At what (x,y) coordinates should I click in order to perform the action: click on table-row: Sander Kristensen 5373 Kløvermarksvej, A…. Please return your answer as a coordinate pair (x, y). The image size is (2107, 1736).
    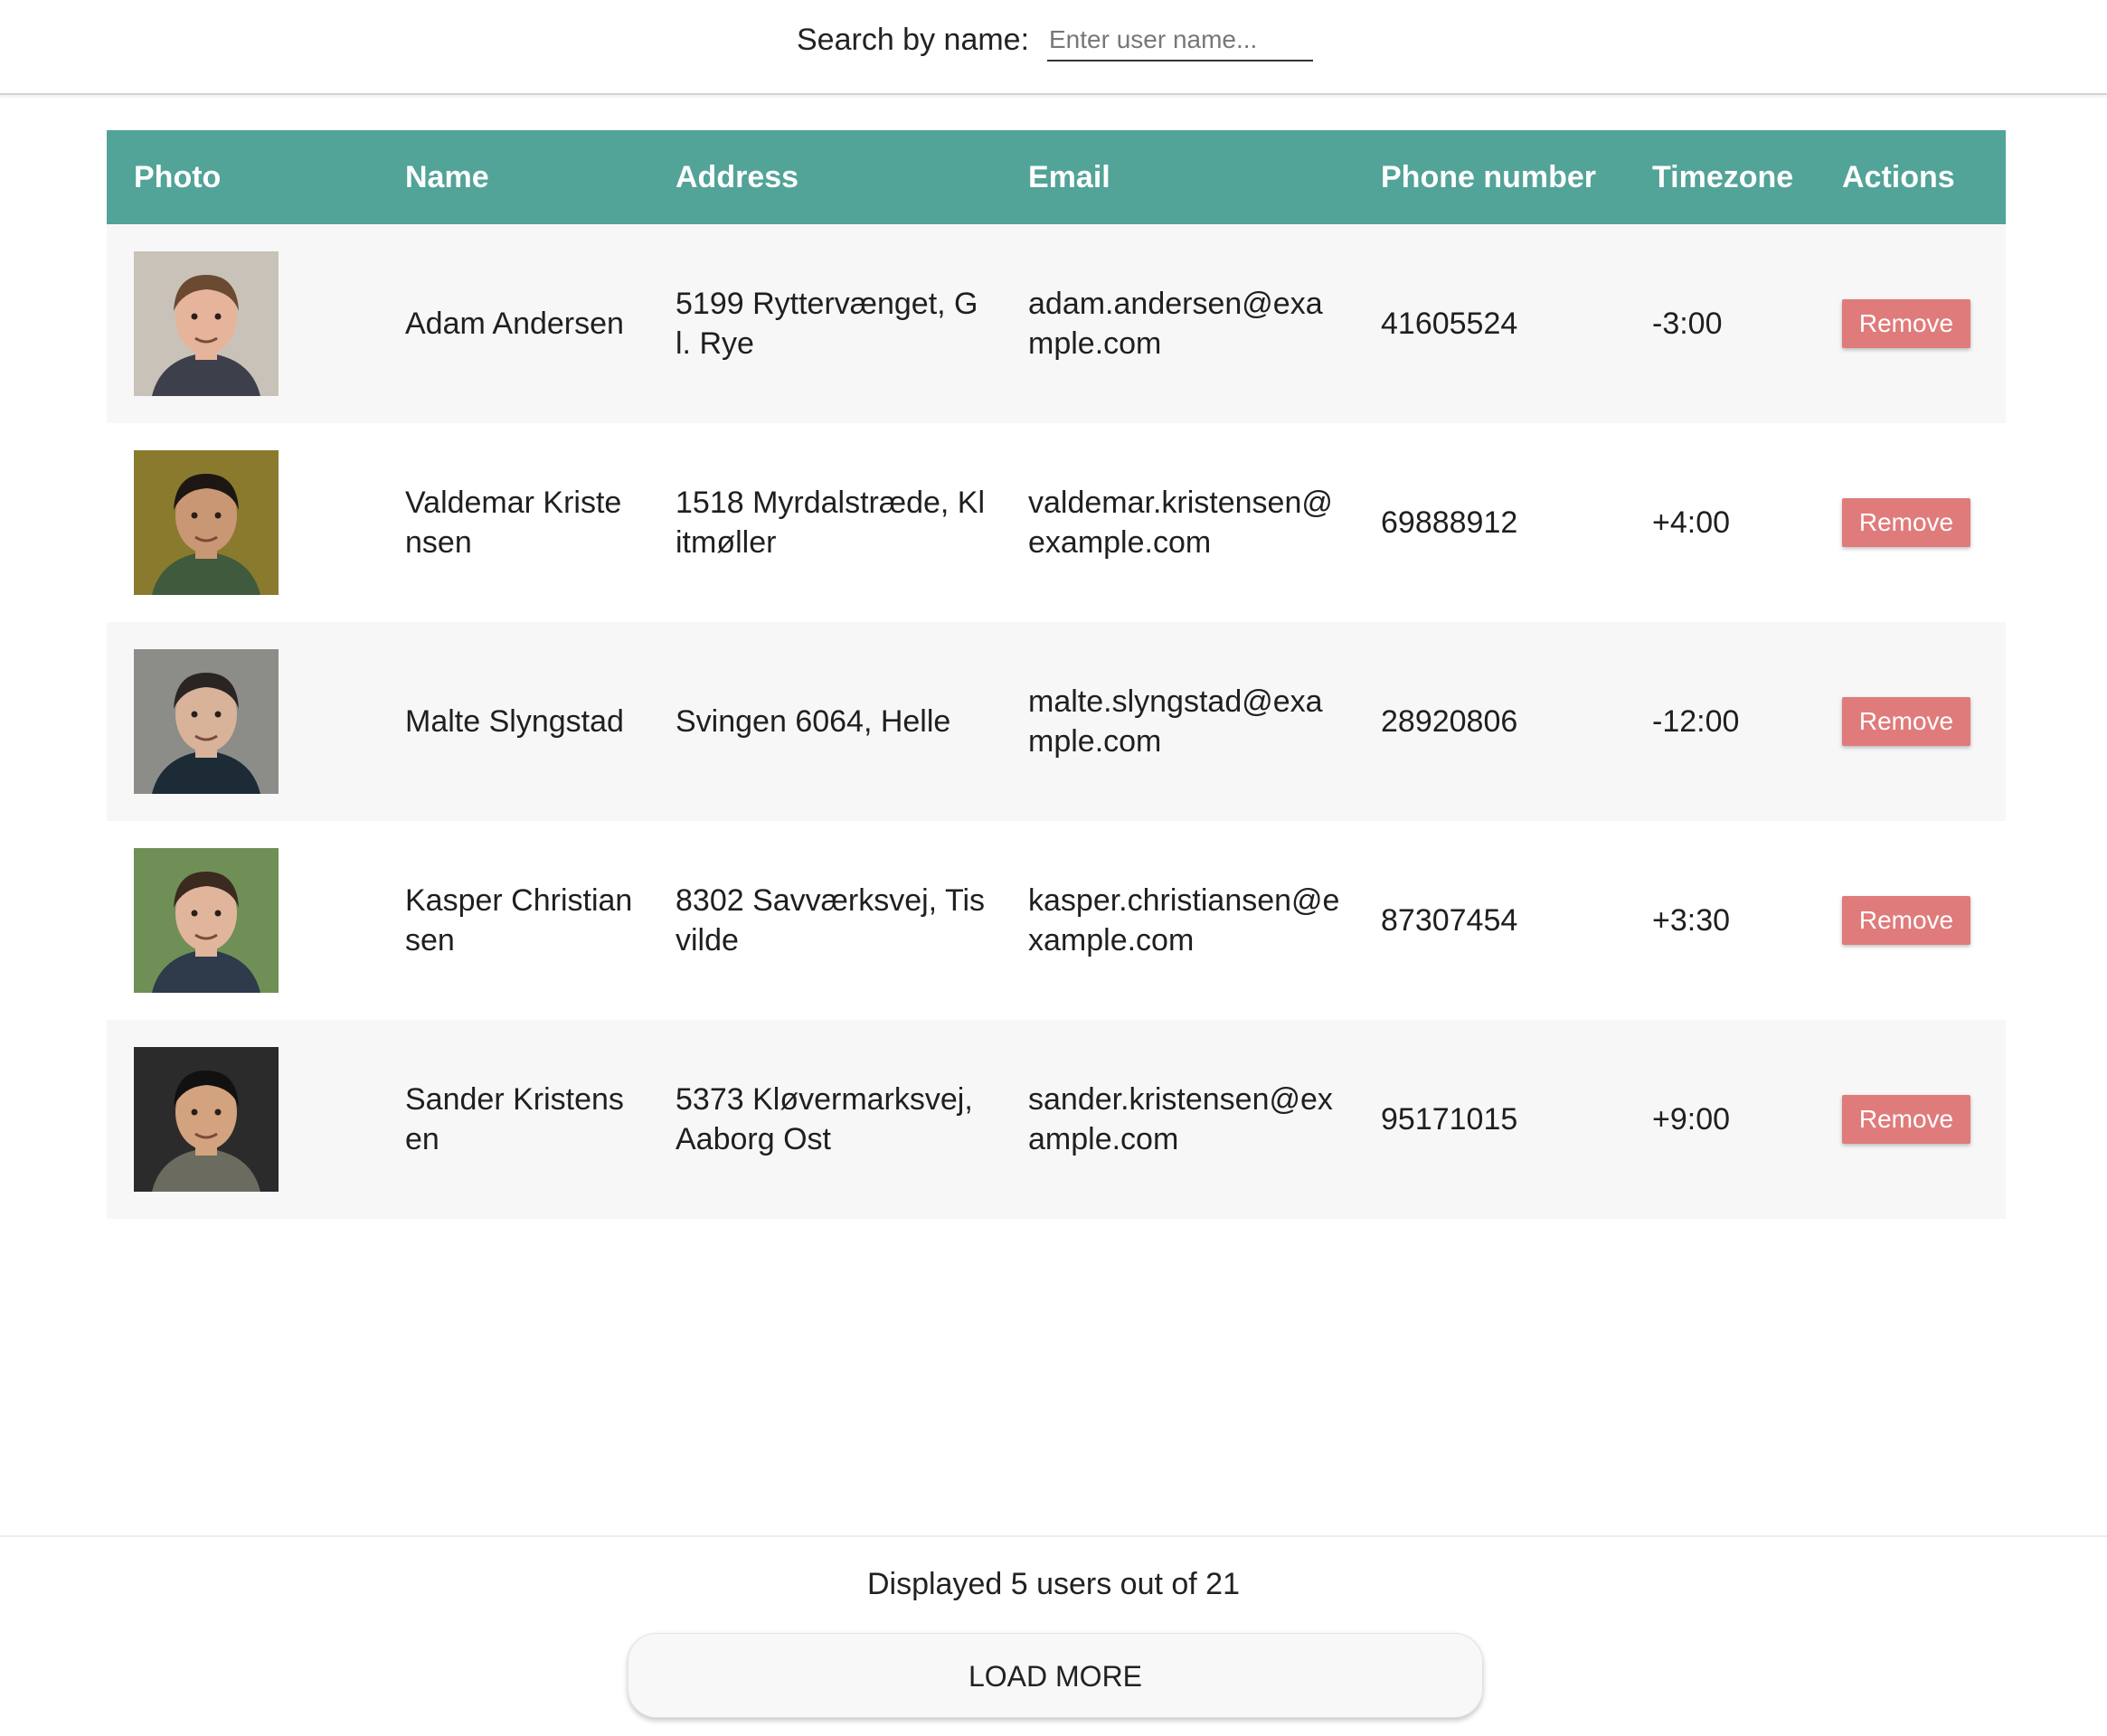
    Looking at the image, I should click on (1056, 1119).